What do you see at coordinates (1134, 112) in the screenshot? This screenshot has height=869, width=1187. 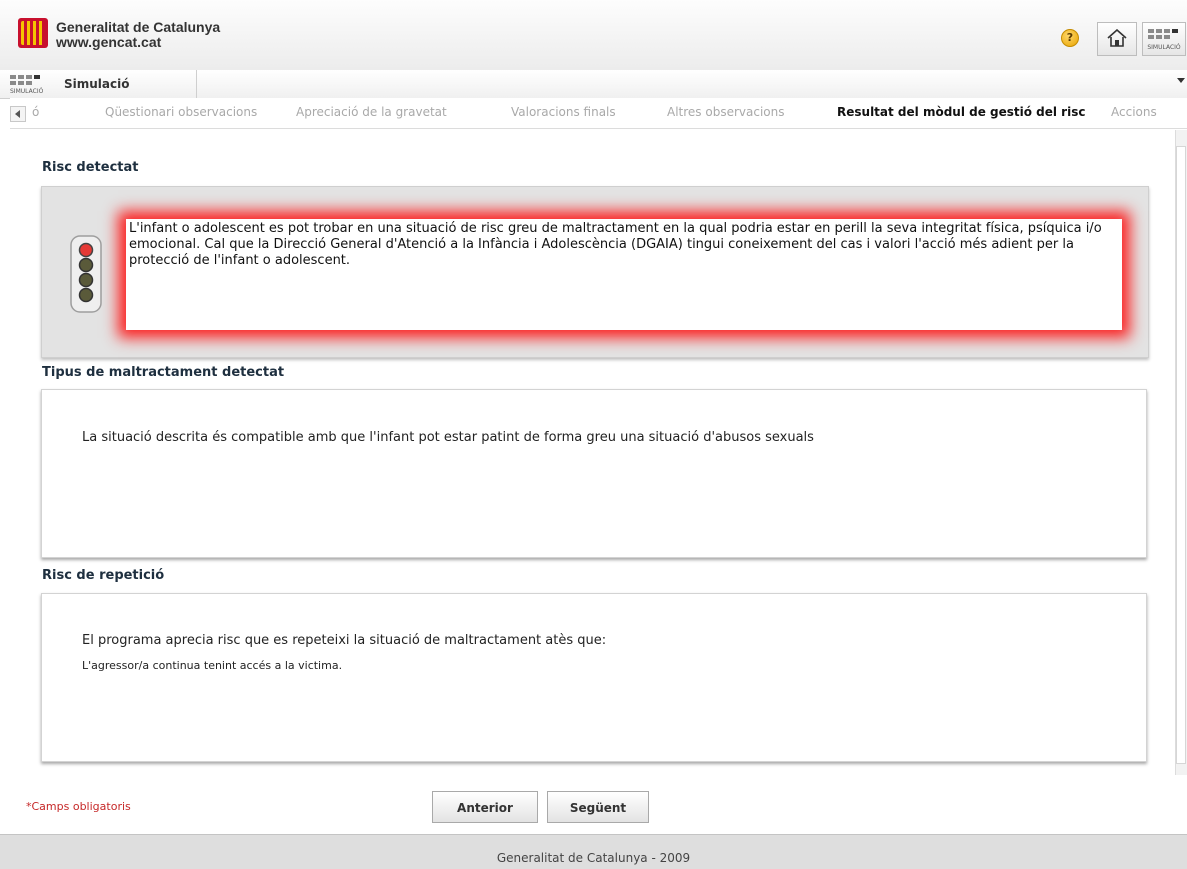 I see `step-accions: Accions` at bounding box center [1134, 112].